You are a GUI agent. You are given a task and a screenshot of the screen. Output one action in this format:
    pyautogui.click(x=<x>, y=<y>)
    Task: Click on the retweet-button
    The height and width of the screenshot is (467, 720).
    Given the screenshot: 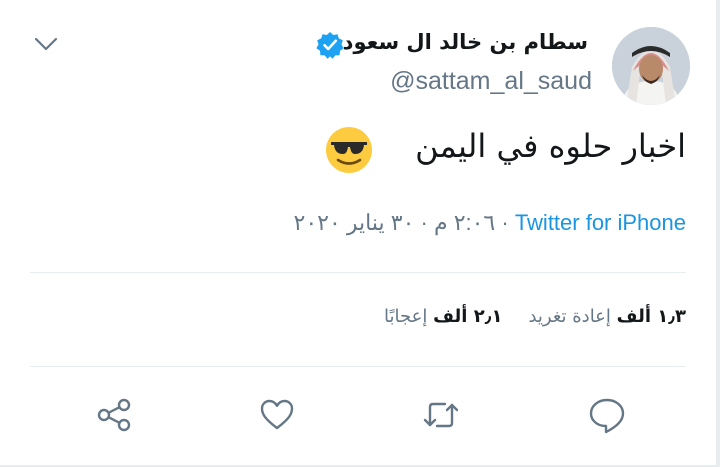 What is the action you would take?
    pyautogui.click(x=441, y=415)
    